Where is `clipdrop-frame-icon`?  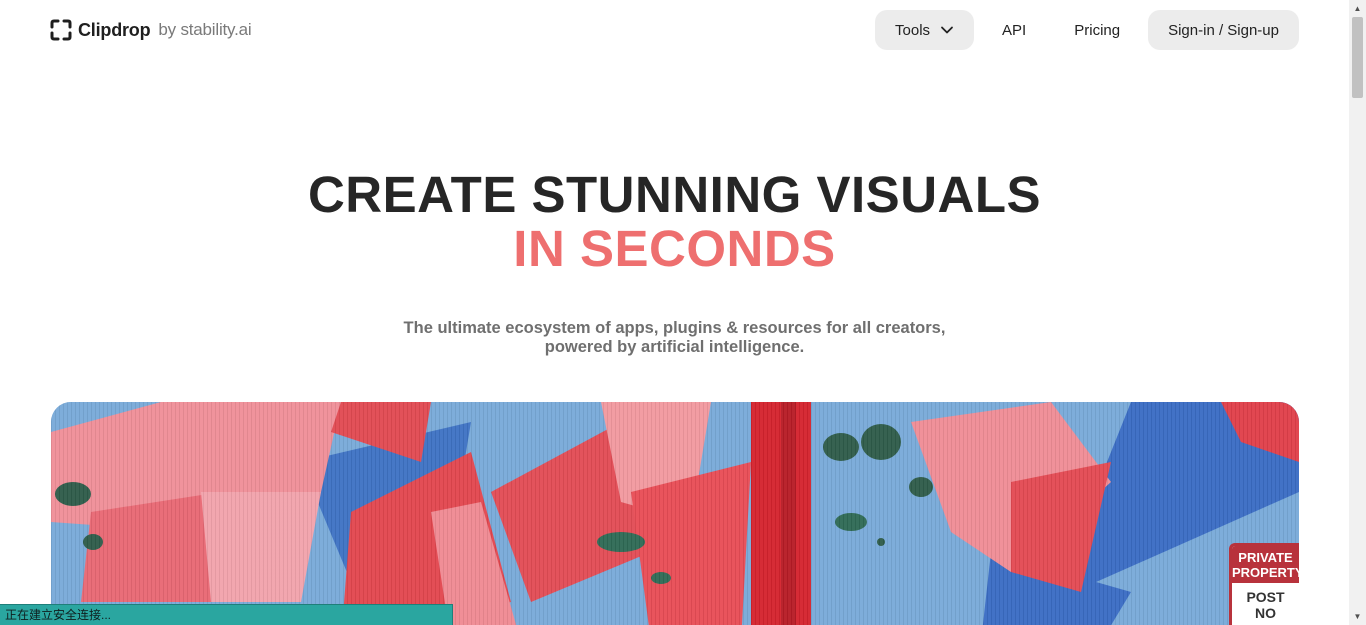
clipdrop-frame-icon is located at coordinates (61, 30).